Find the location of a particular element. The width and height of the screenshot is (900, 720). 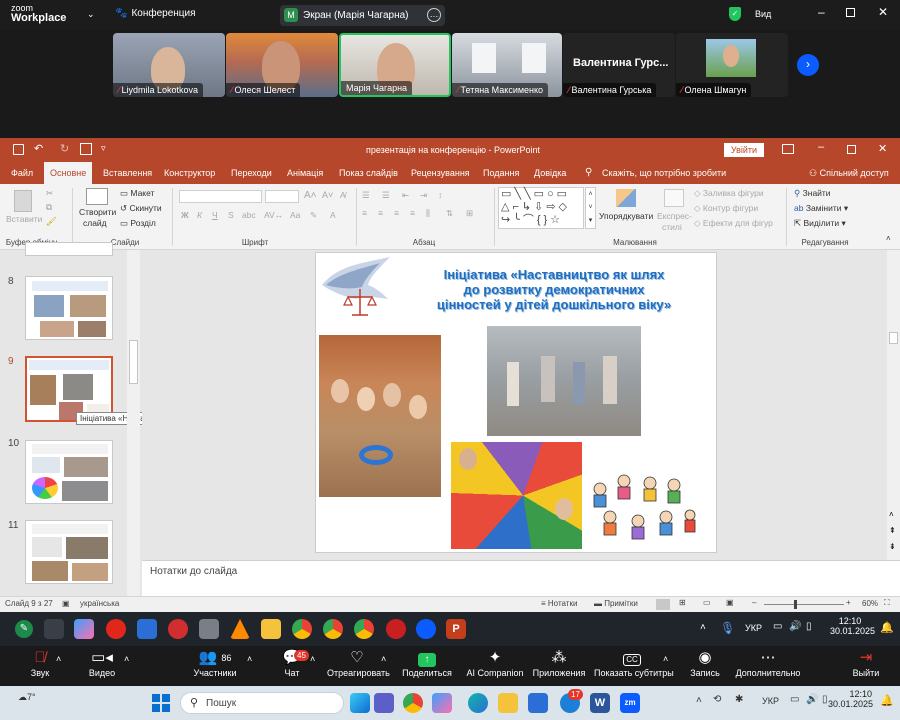

layout-button: ▭ Макет is located at coordinates (137, 193).